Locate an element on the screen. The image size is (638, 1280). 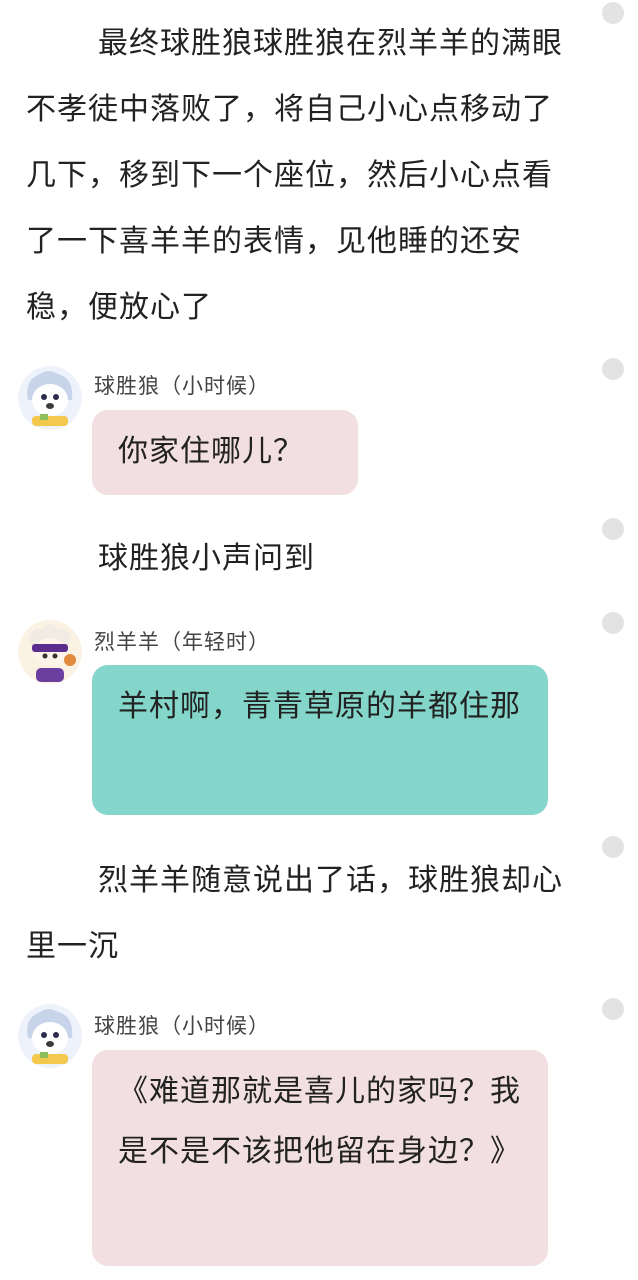
narration-paragraph: 烈羊羊随意说出了话，球胜狼却心里一沉 is located at coordinates (294, 913).